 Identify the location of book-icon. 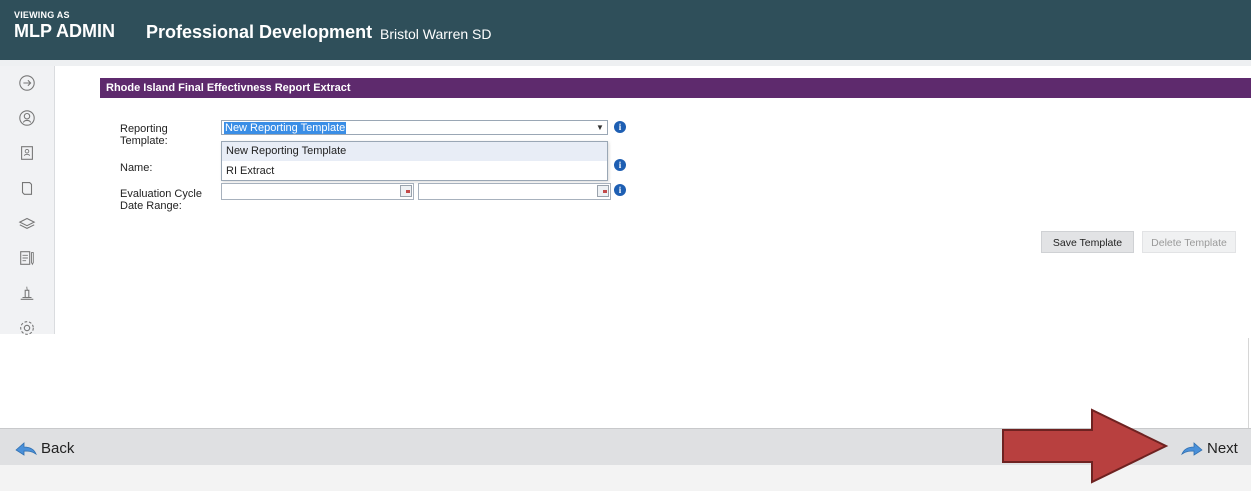
(27, 188).